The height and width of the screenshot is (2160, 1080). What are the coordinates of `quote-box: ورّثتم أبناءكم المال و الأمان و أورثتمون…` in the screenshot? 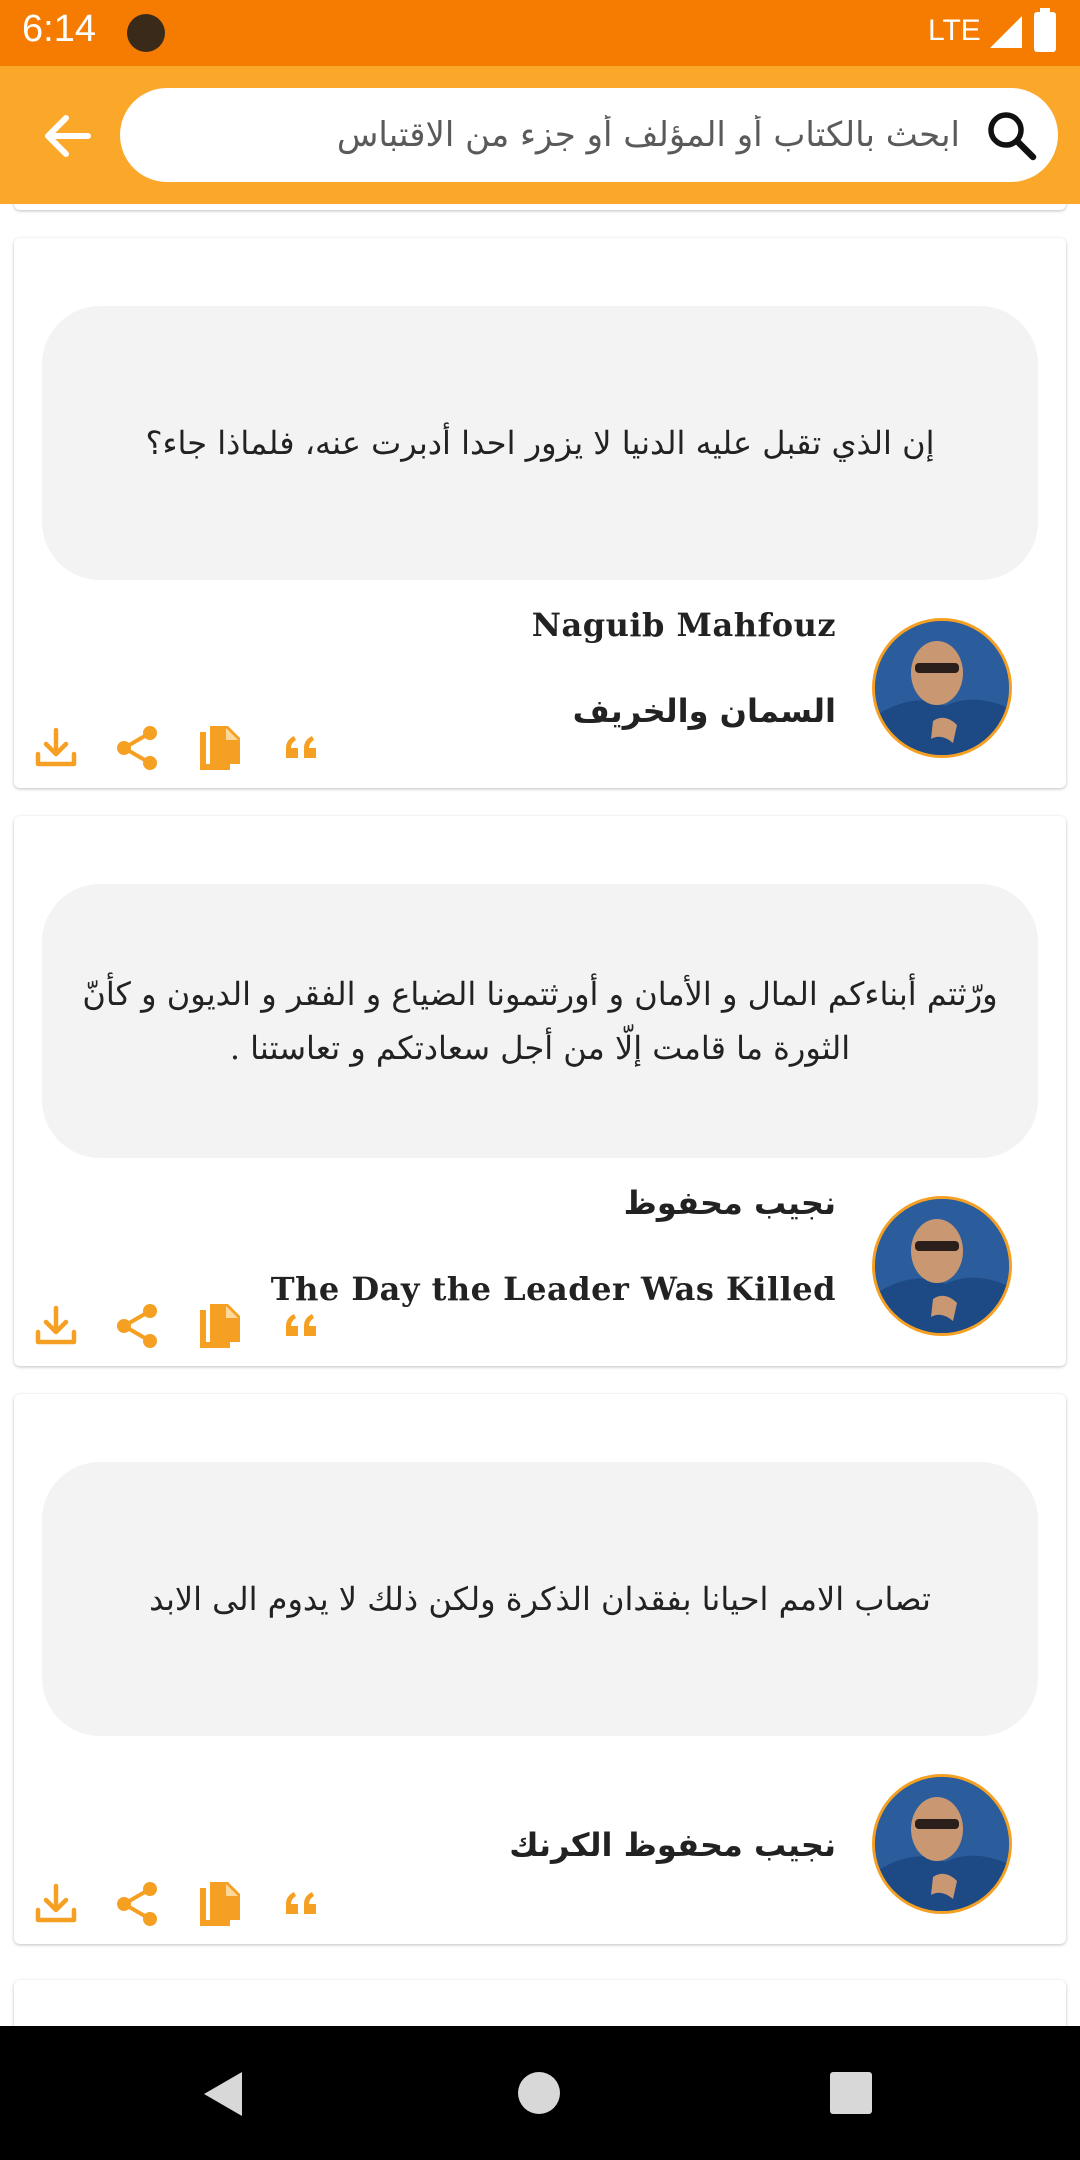 It's located at (540, 1021).